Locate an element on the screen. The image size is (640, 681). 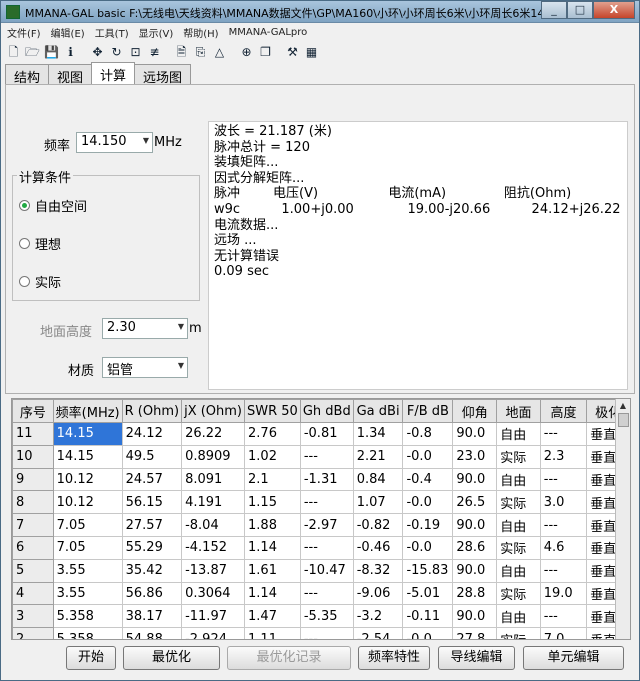
table-cell: -2.97 is located at coordinates (326, 525).